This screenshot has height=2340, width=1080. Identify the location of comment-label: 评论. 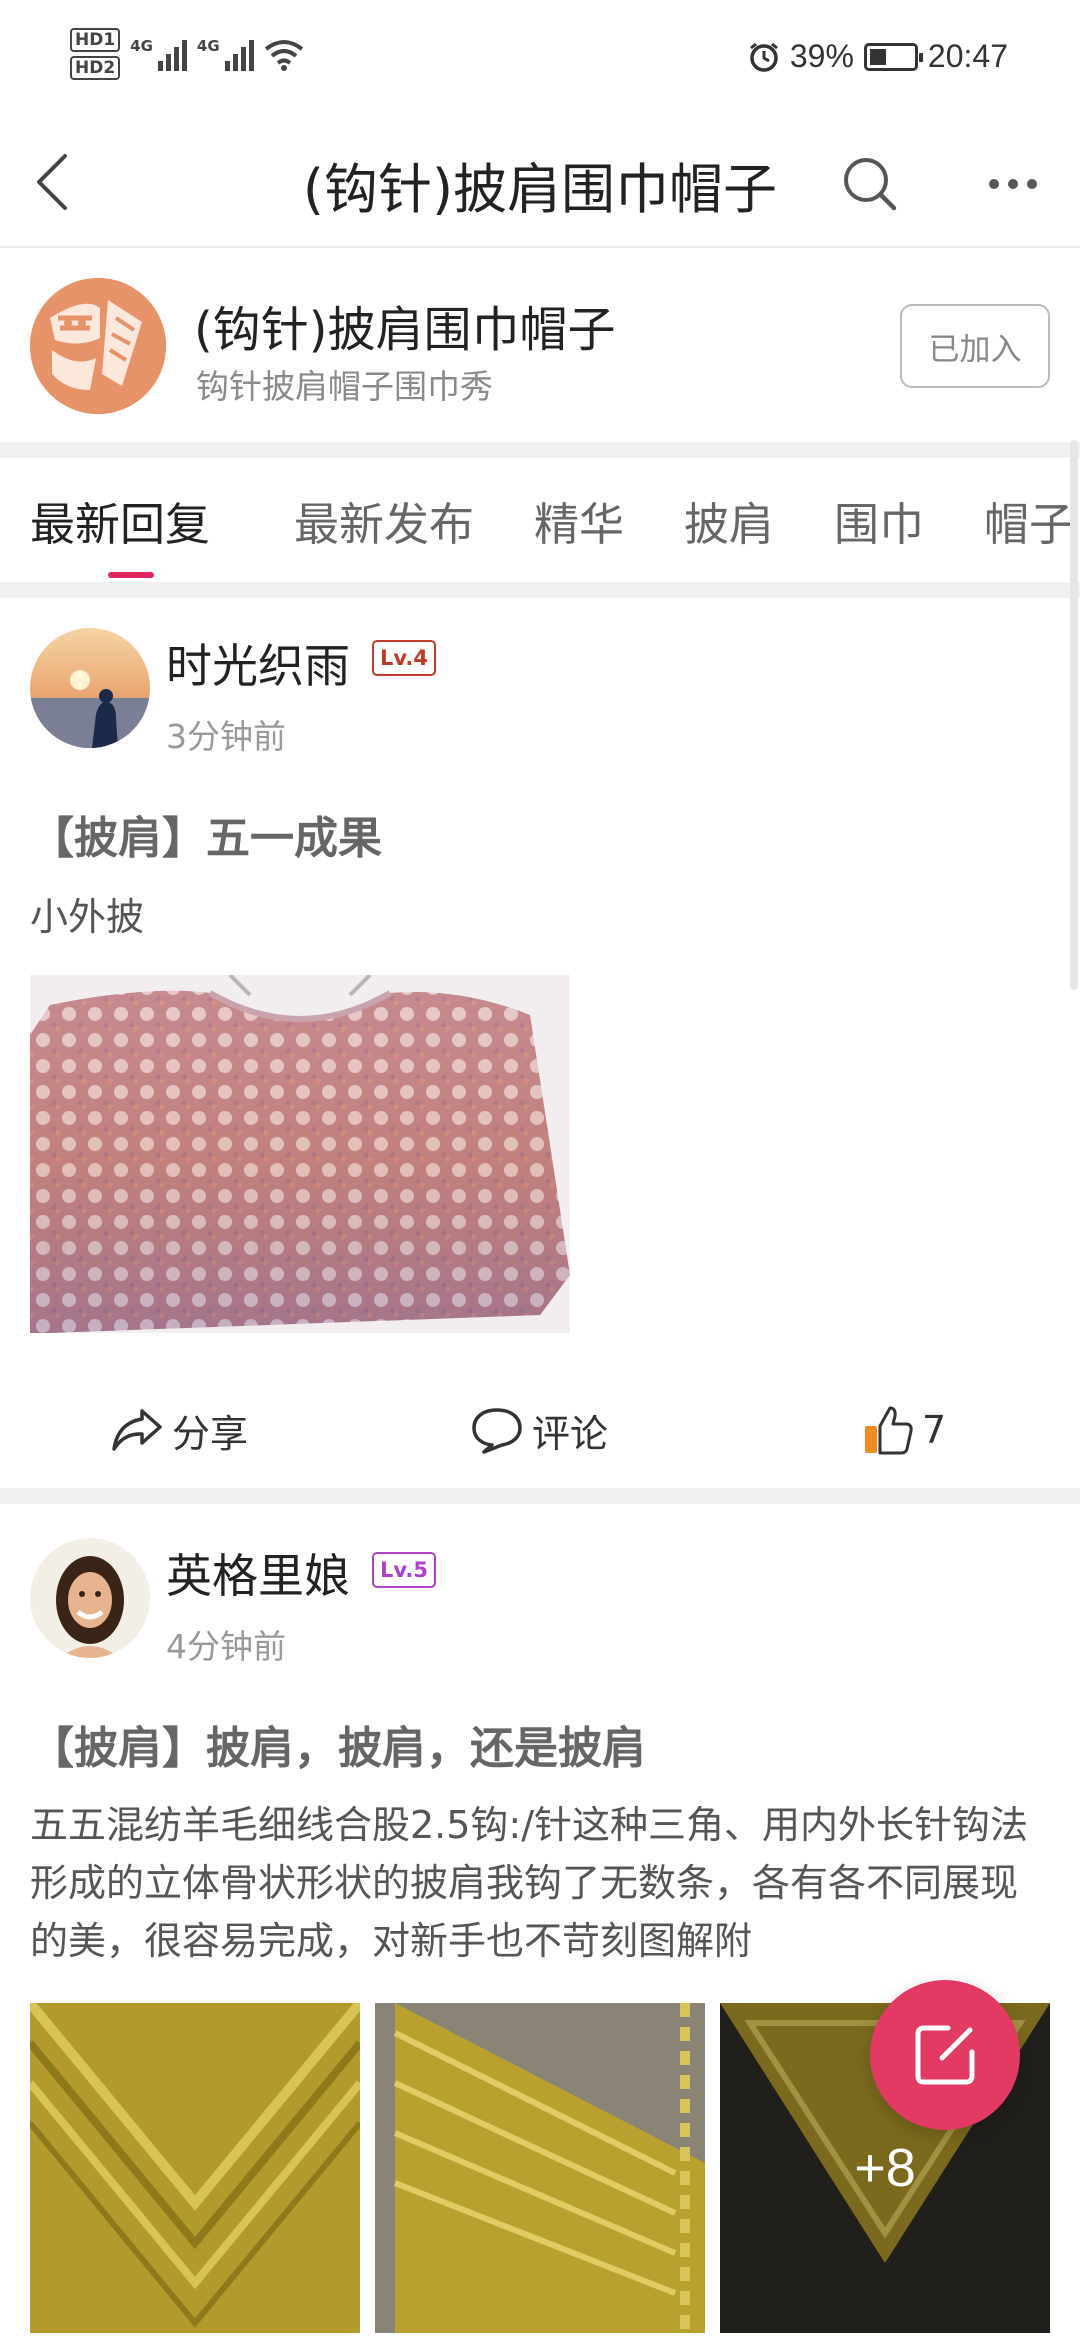
(570, 1433).